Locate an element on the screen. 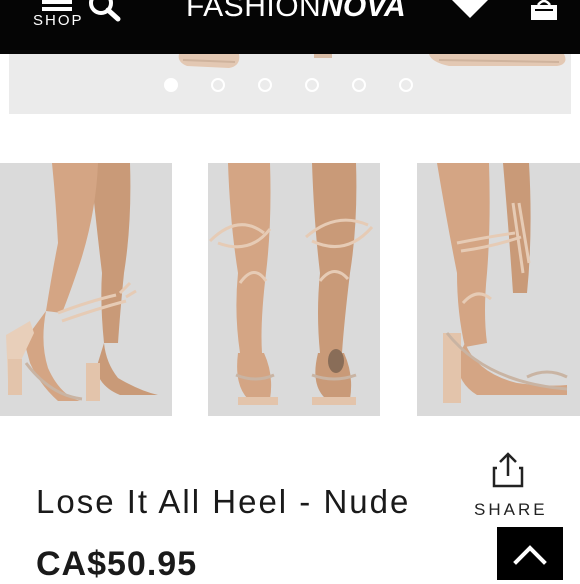 The height and width of the screenshot is (584, 580). shop-label: SHOP is located at coordinates (58, 20).